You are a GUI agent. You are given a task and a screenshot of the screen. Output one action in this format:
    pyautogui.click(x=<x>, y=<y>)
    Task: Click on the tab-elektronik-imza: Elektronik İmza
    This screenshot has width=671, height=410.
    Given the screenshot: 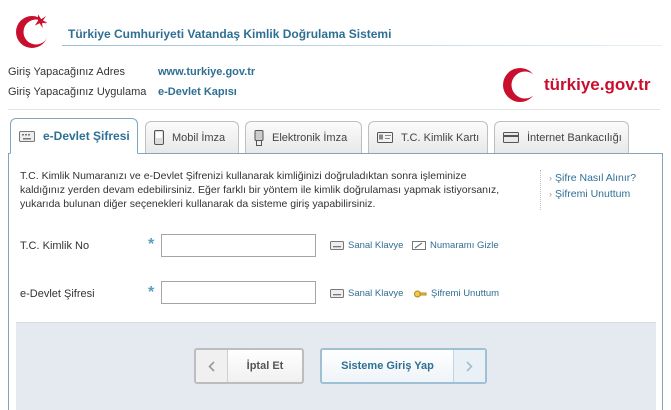 What is the action you would take?
    pyautogui.click(x=303, y=137)
    